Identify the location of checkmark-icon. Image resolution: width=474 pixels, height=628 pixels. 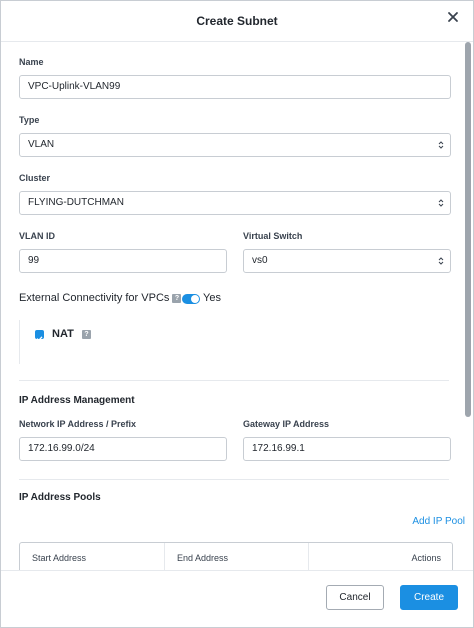
(39, 339).